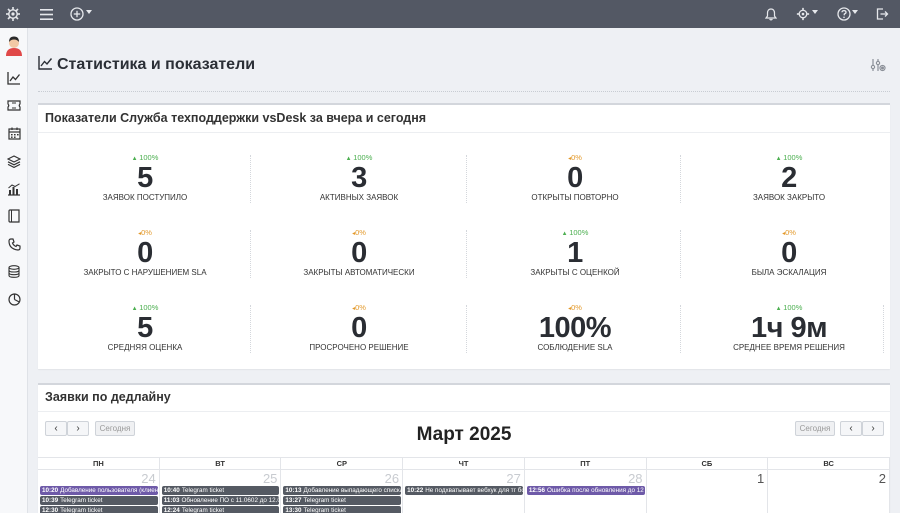 Image resolution: width=900 pixels, height=513 pixels. What do you see at coordinates (878, 66) in the screenshot?
I see `dashboard-settings-icon` at bounding box center [878, 66].